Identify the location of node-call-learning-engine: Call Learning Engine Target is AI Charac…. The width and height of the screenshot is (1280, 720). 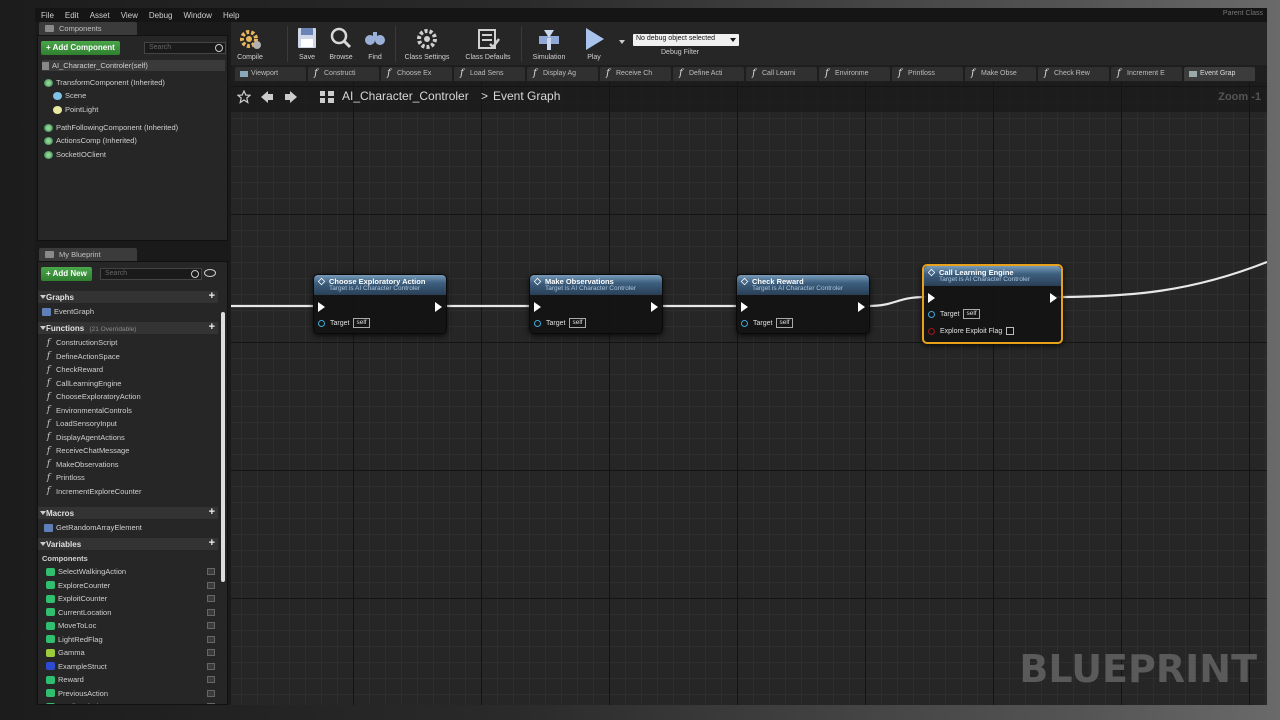
(992, 304).